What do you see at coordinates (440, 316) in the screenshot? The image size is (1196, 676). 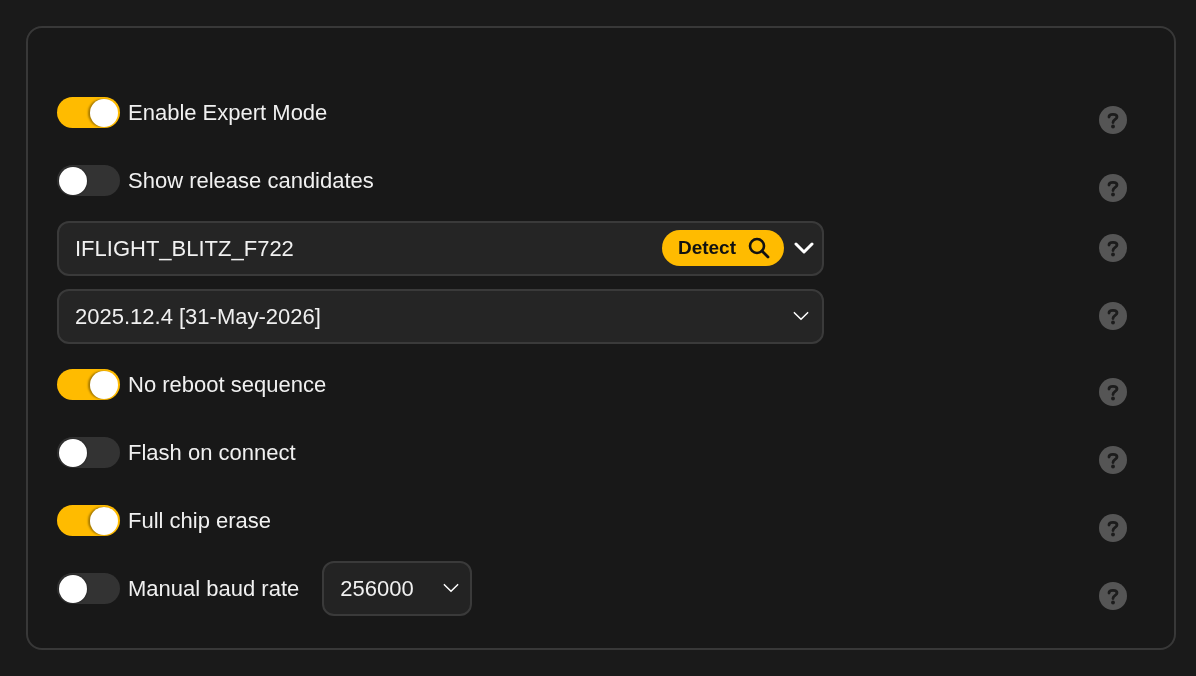 I see `dropdown-field: 2025.12.4 [31-May-2026]` at bounding box center [440, 316].